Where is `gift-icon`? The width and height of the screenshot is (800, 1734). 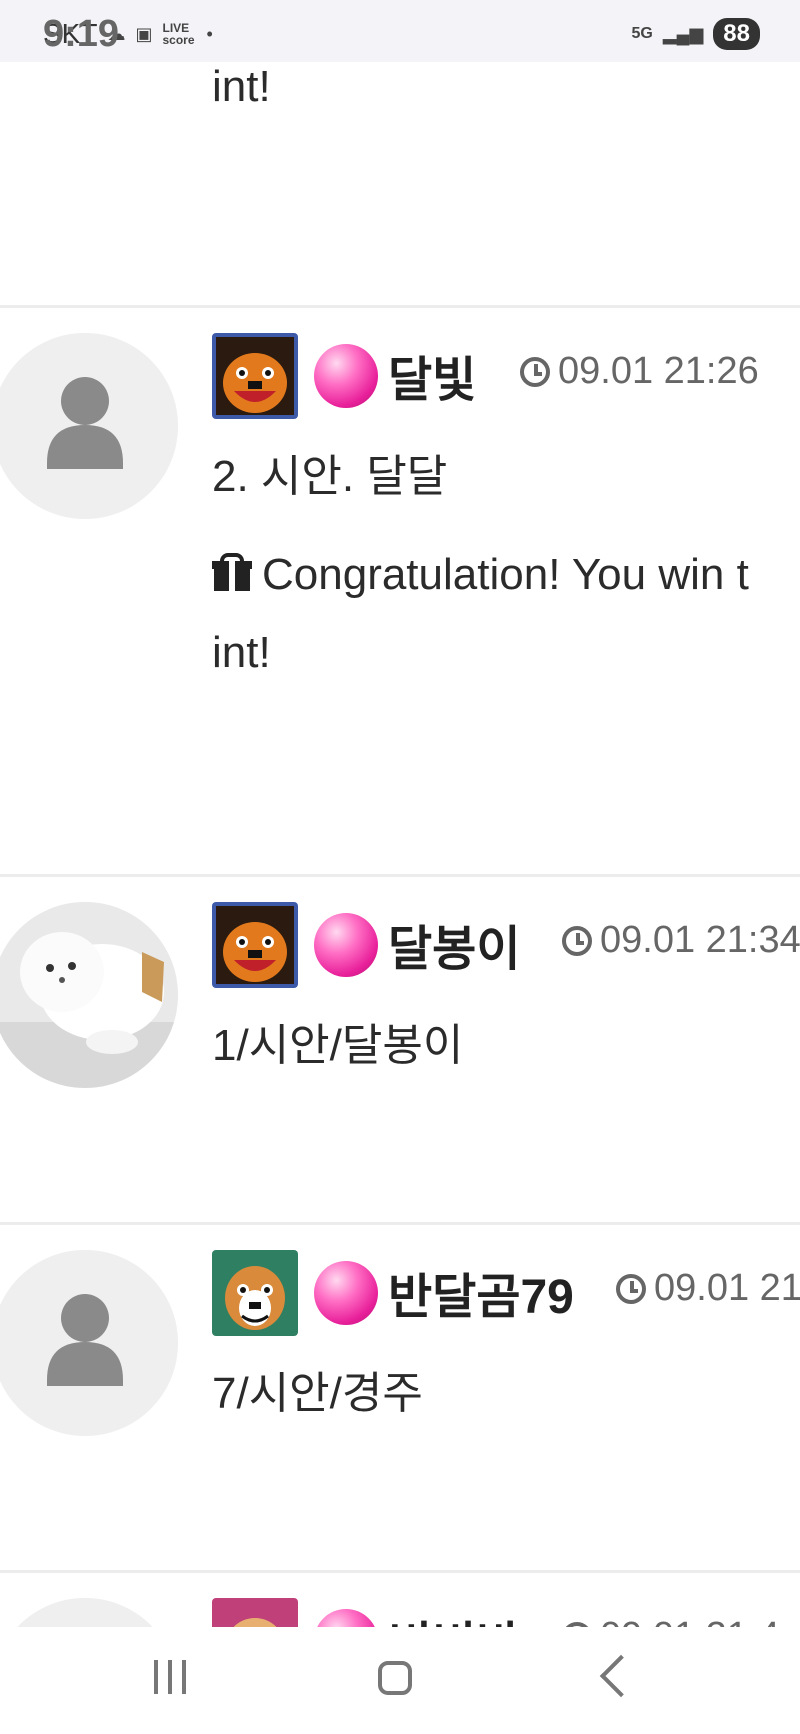 gift-icon is located at coordinates (232, 573).